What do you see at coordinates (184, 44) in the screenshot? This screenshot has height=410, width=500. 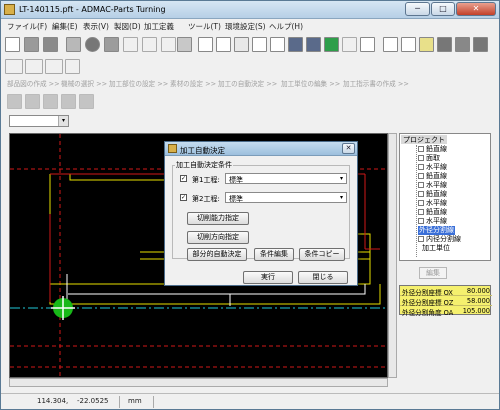 I see `rotate-icon` at bounding box center [184, 44].